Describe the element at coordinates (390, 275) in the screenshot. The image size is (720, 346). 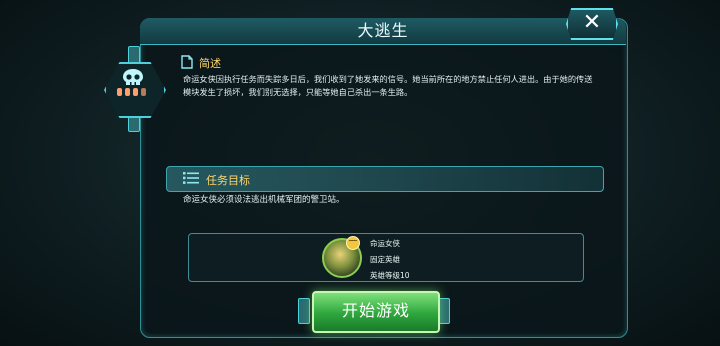
I see `hero-level: 英雄等级10` at that location.